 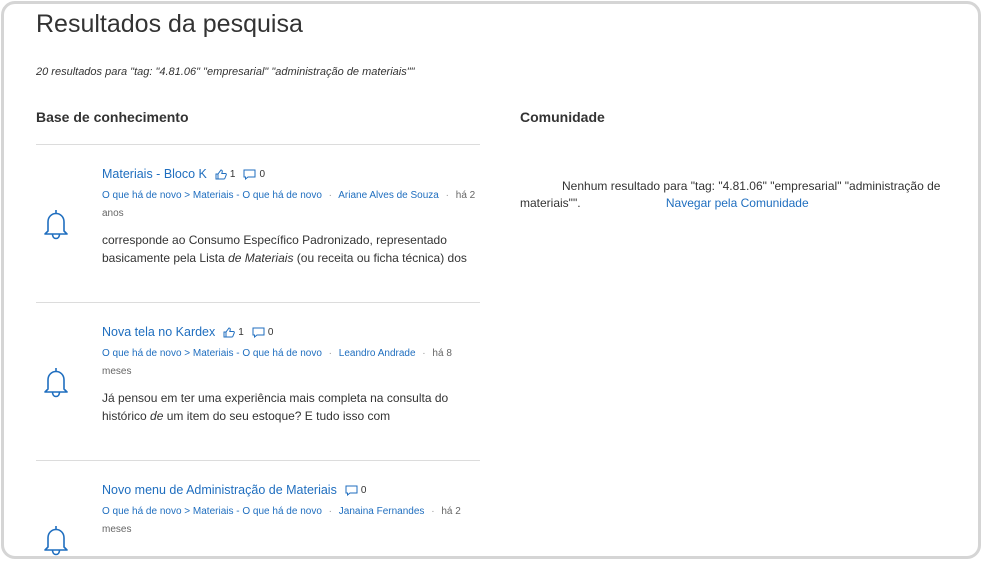 I want to click on knowledge-base-heading: Base de conhecimento, so click(x=112, y=117).